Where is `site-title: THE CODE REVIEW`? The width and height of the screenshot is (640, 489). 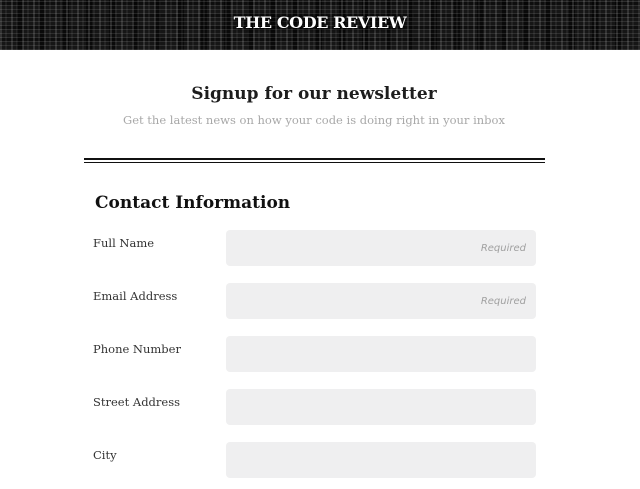
site-title: THE CODE REVIEW is located at coordinates (320, 22).